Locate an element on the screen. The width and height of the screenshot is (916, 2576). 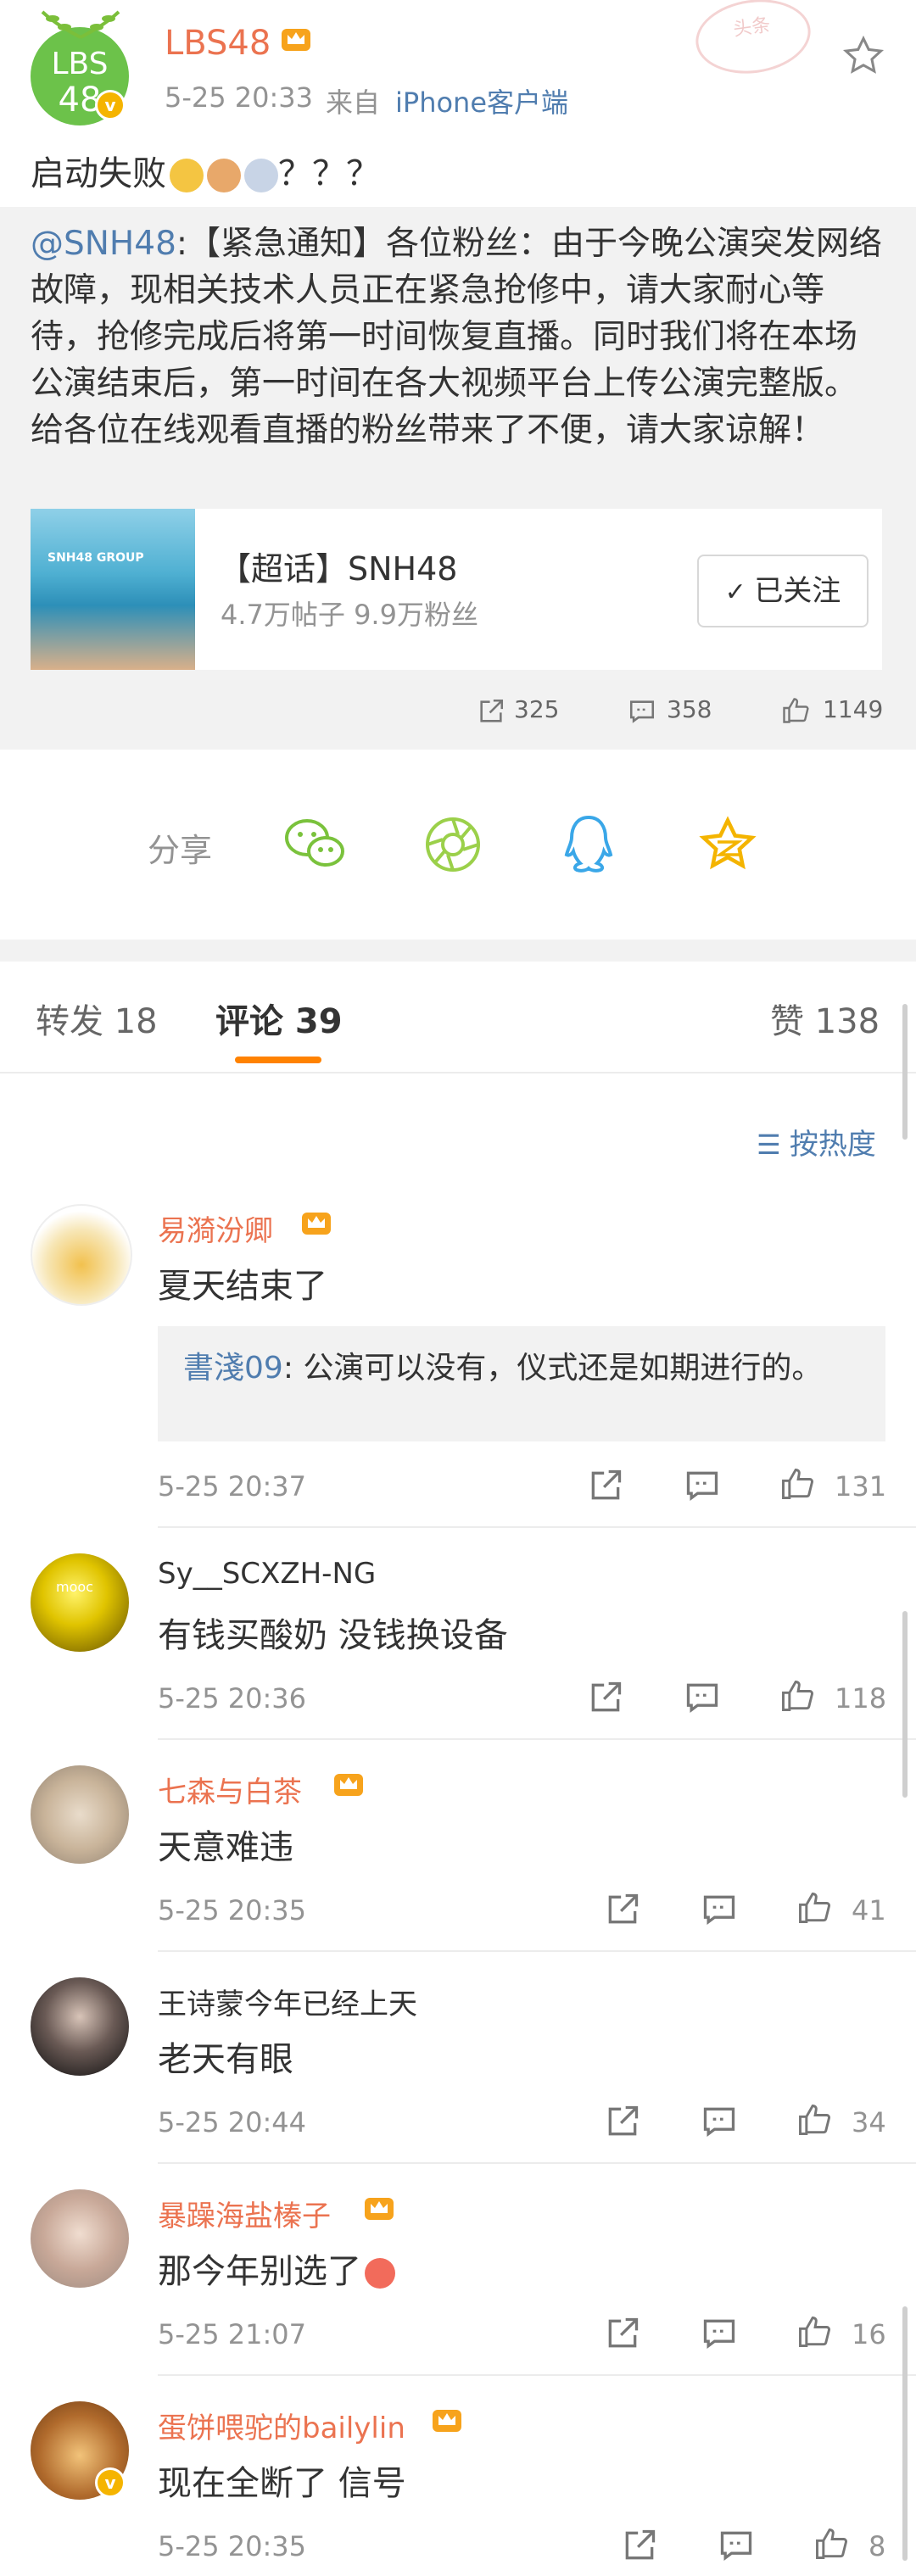
emoji-doge-icon is located at coordinates (261, 175).